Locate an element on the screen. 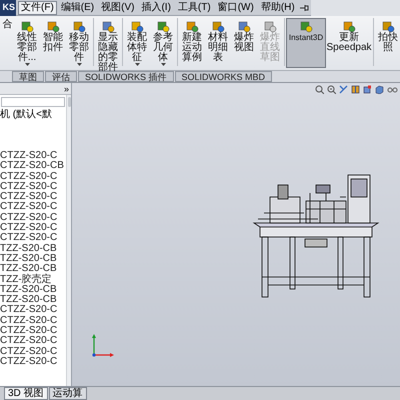 The height and width of the screenshot is (400, 400). menu-item: 窗口(W) is located at coordinates (235, 7).